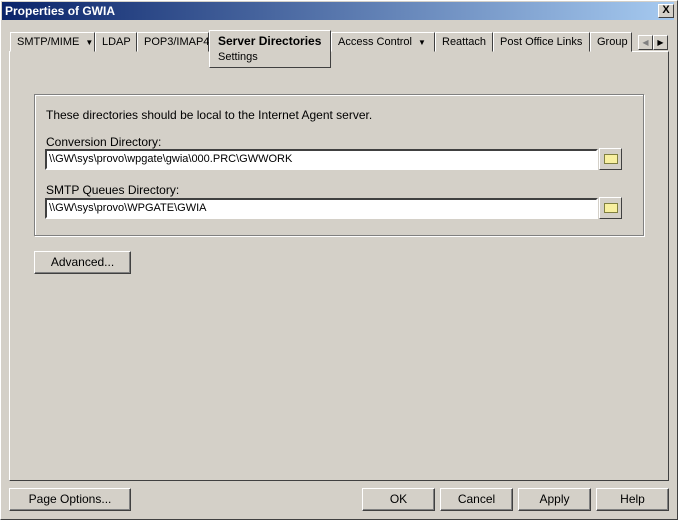 The height and width of the screenshot is (520, 678). What do you see at coordinates (476, 499) in the screenshot?
I see `cancel-button: Cancel` at bounding box center [476, 499].